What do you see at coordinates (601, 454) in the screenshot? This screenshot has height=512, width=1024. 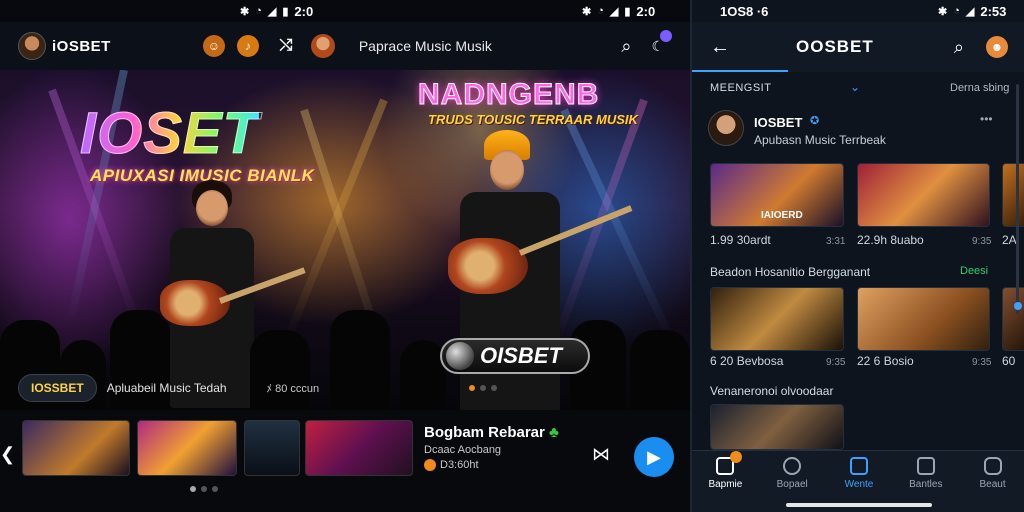 I see `skip-icon: ⋈` at bounding box center [601, 454].